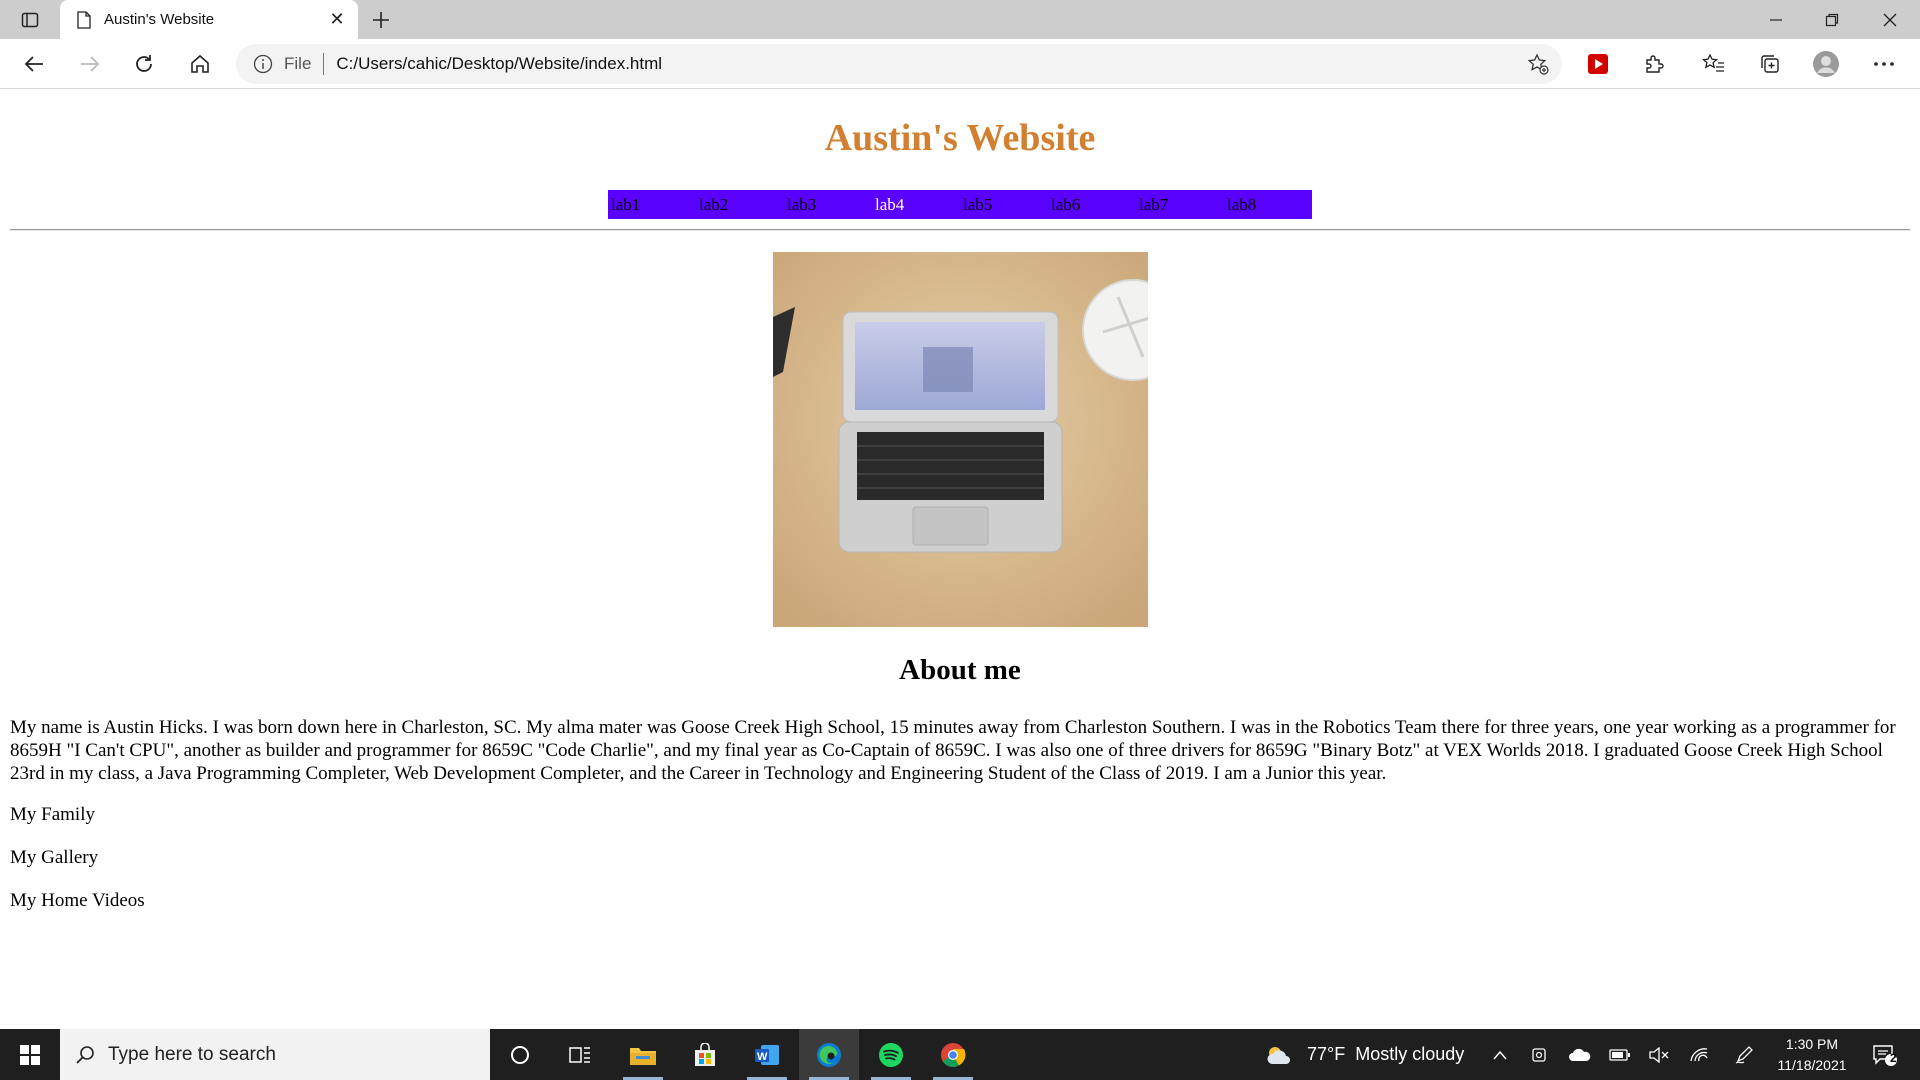 Image resolution: width=1920 pixels, height=1080 pixels. What do you see at coordinates (916, 204) in the screenshot?
I see `nav-link-lab4: lab4` at bounding box center [916, 204].